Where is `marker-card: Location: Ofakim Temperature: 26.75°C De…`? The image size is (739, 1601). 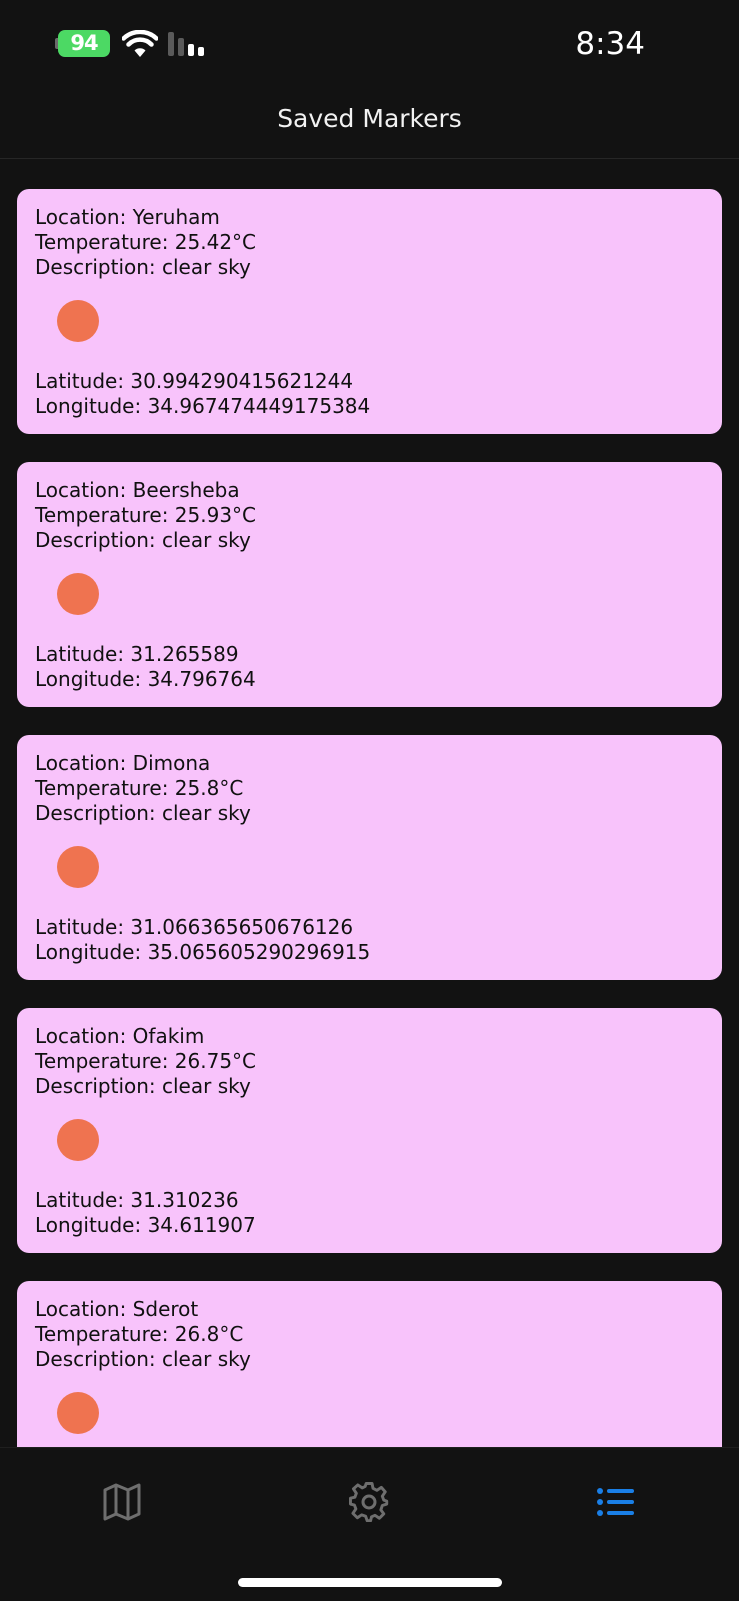
marker-card: Location: Ofakim Temperature: 26.75°C De… is located at coordinates (369, 1130).